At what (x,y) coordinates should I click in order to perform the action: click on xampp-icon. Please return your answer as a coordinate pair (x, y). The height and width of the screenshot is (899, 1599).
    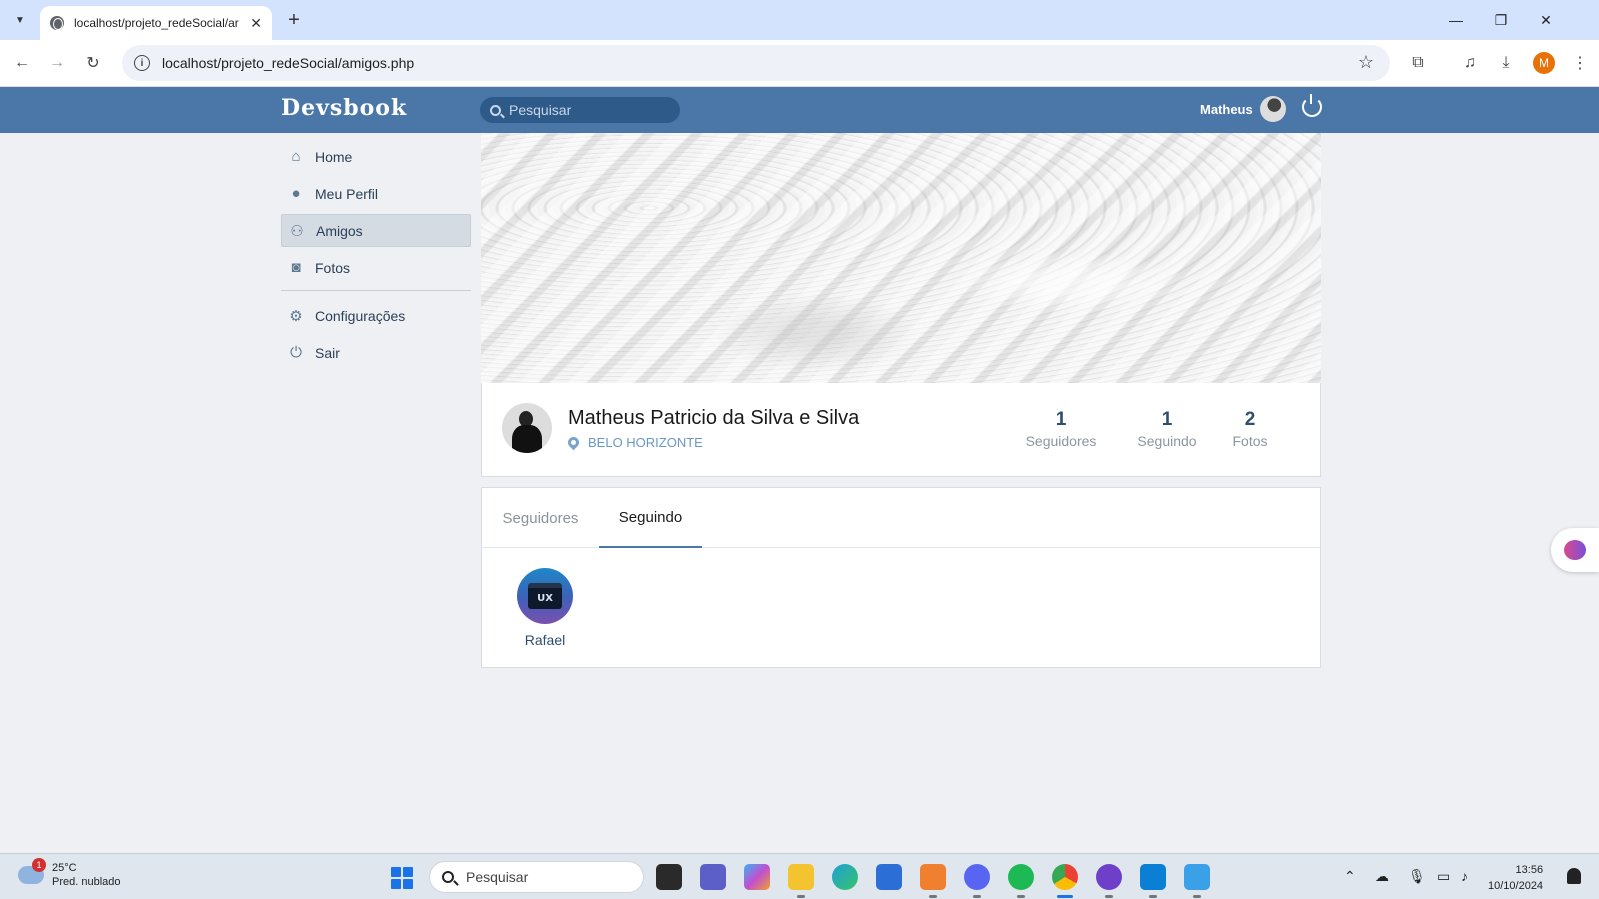
    Looking at the image, I should click on (933, 881).